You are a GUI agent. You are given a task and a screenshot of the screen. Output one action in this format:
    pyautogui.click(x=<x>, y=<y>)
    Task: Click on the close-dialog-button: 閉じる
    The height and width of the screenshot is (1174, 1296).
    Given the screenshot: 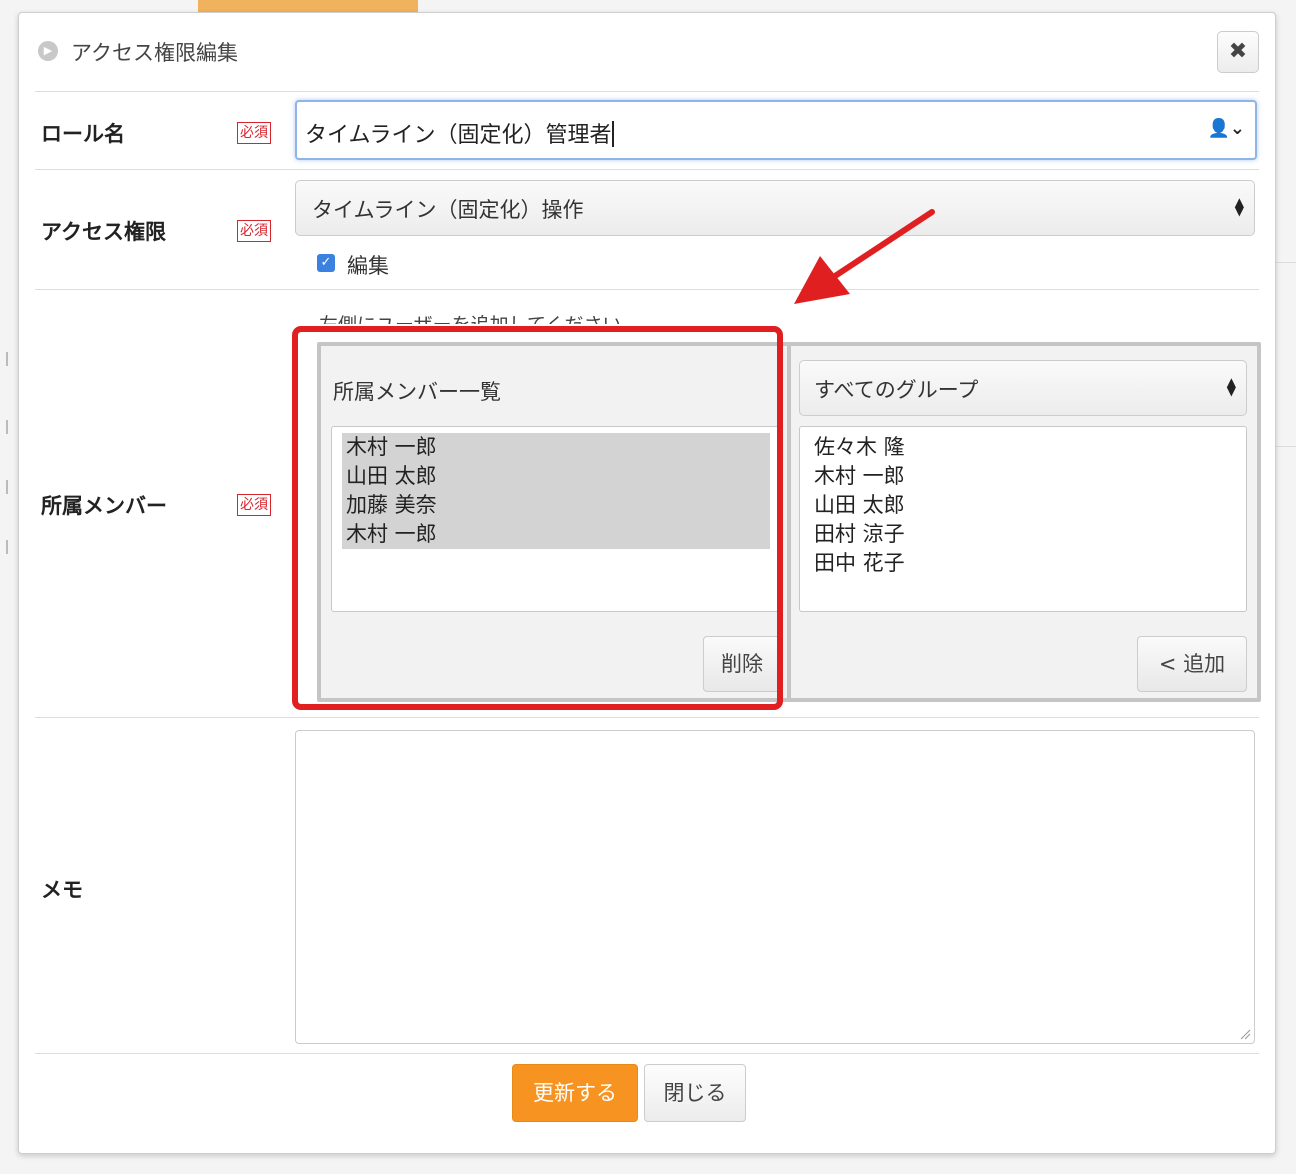 What is the action you would take?
    pyautogui.click(x=695, y=1093)
    